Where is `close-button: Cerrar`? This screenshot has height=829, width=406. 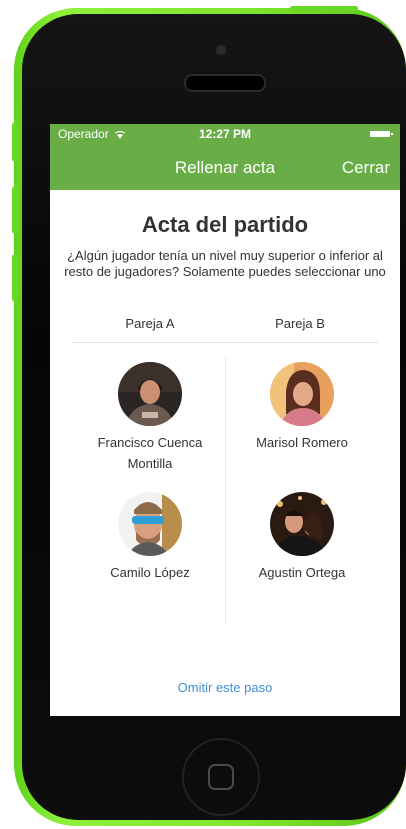 close-button: Cerrar is located at coordinates (366, 168).